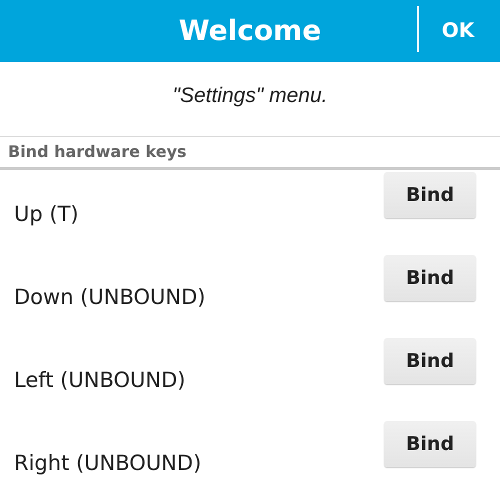 The width and height of the screenshot is (500, 500). What do you see at coordinates (250, 153) in the screenshot?
I see `section-header: Bind hardware keys` at bounding box center [250, 153].